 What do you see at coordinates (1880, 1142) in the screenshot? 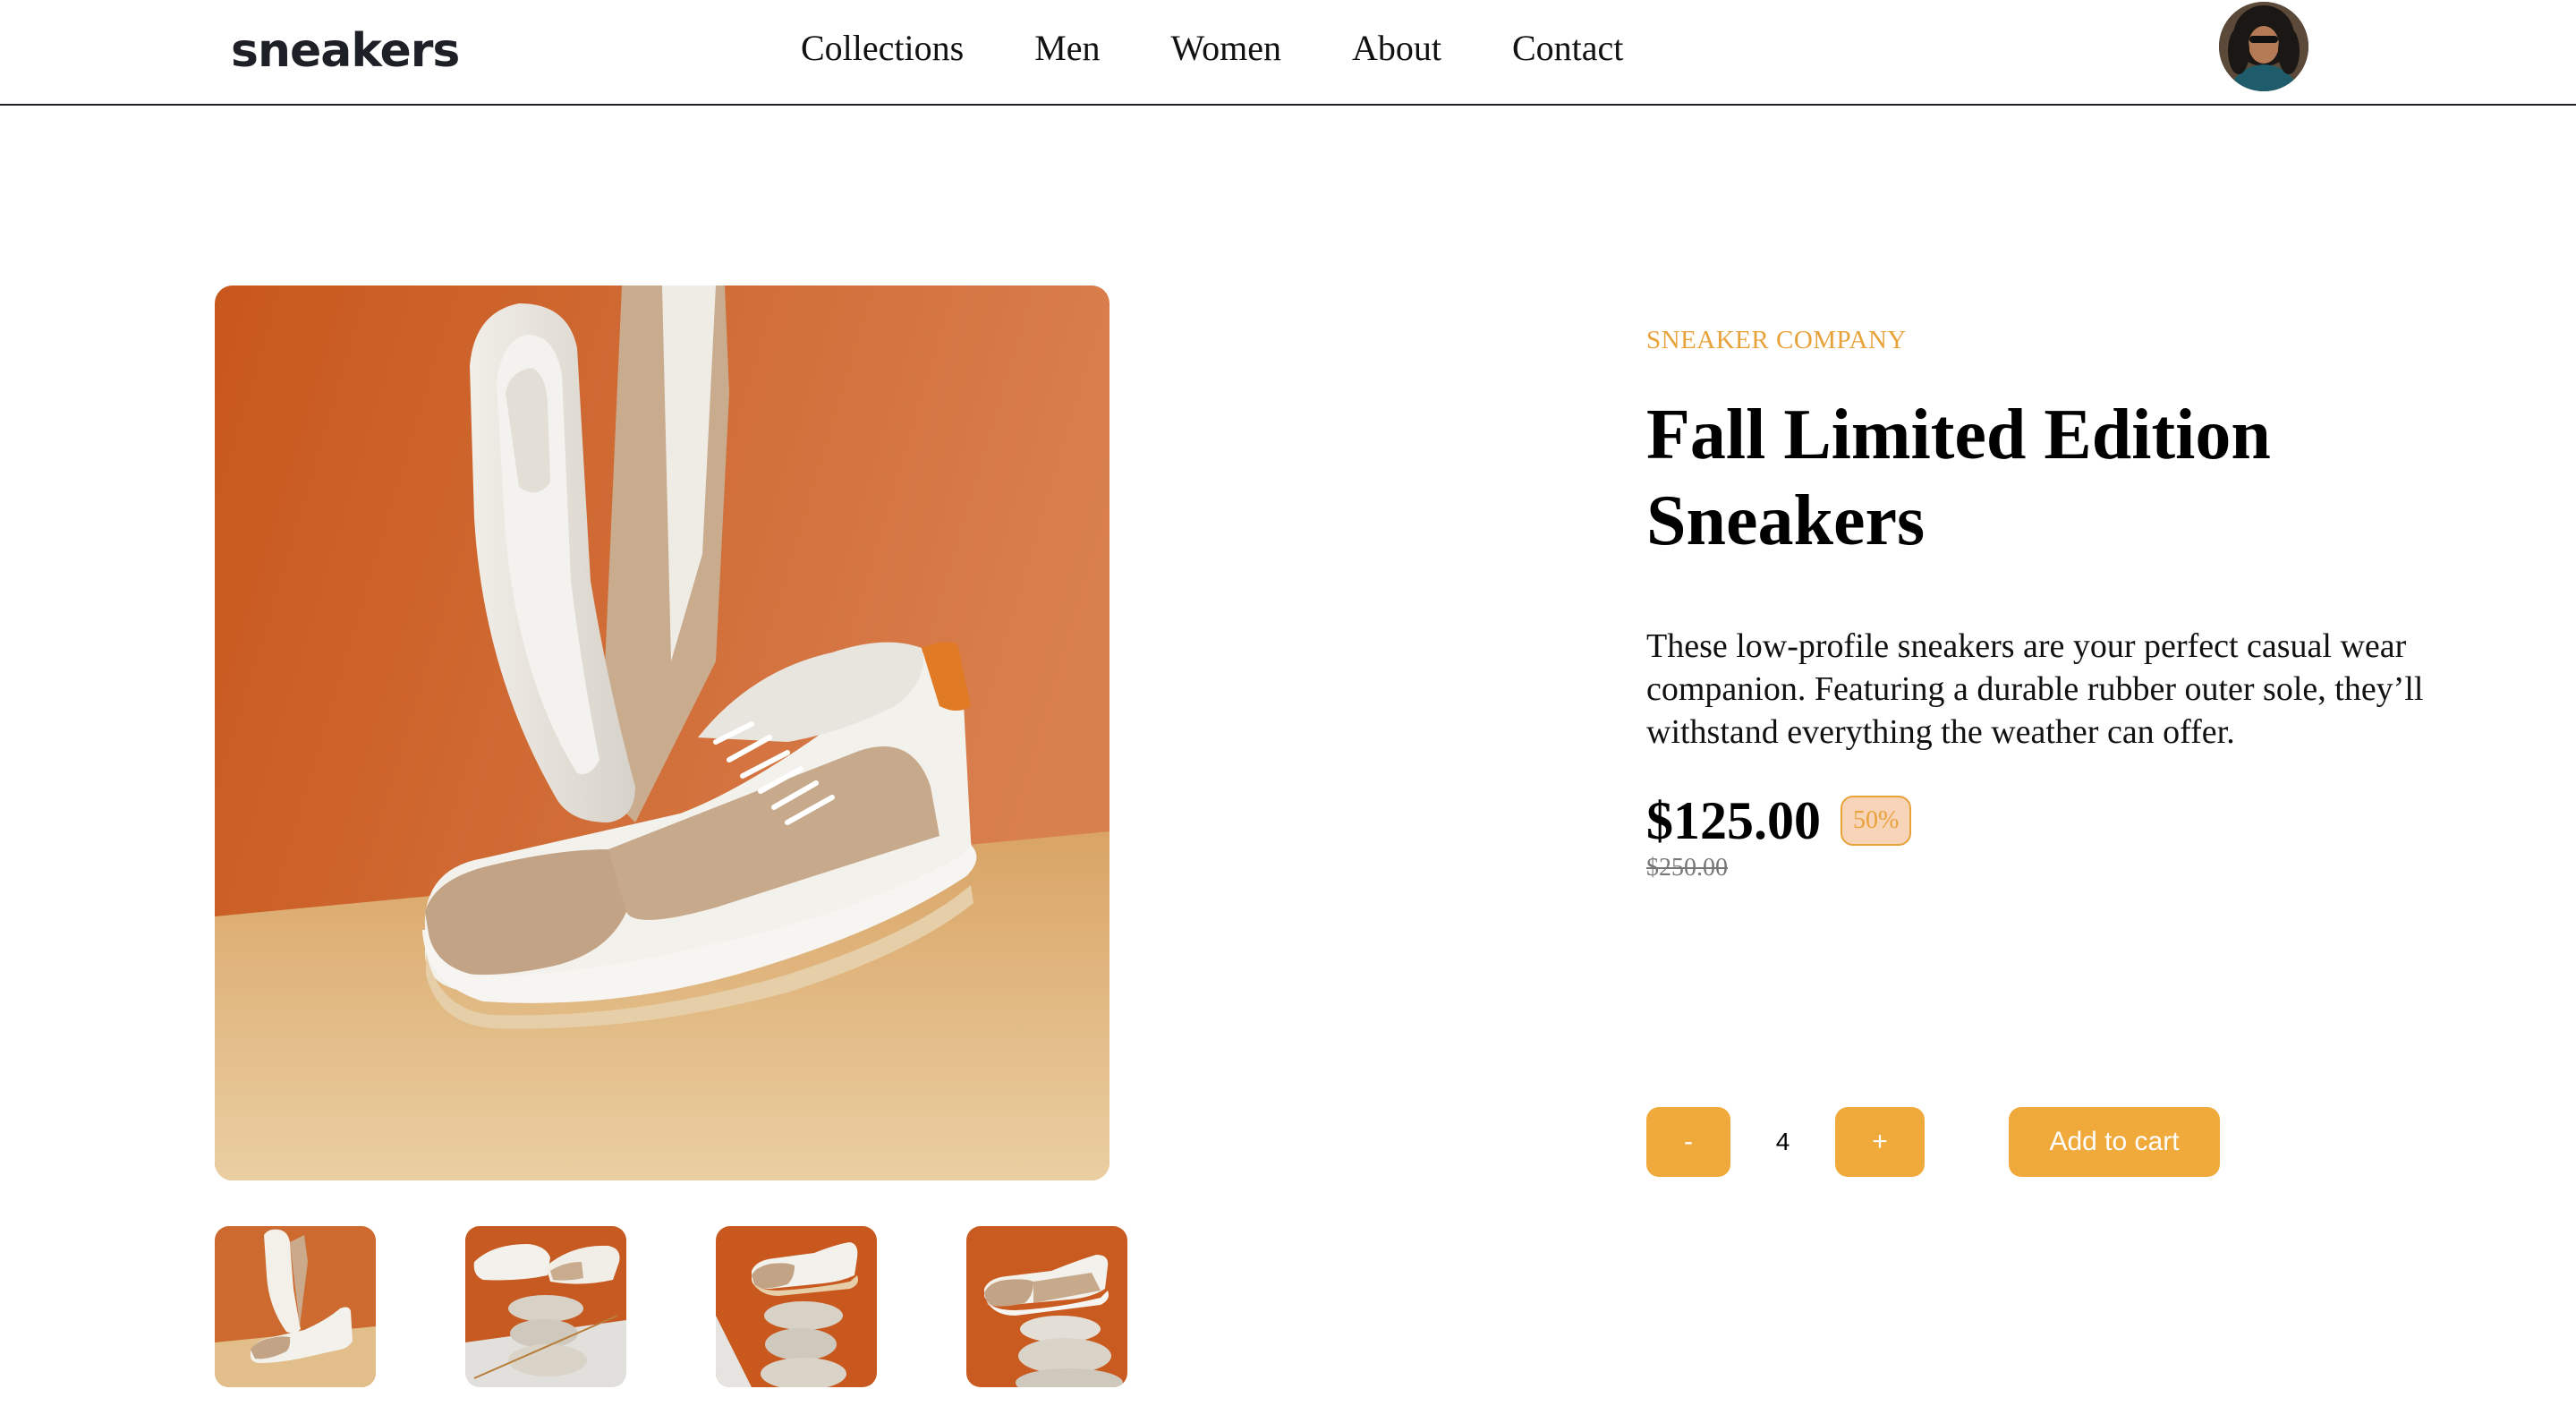
I see `increase-quantity-button: +` at bounding box center [1880, 1142].